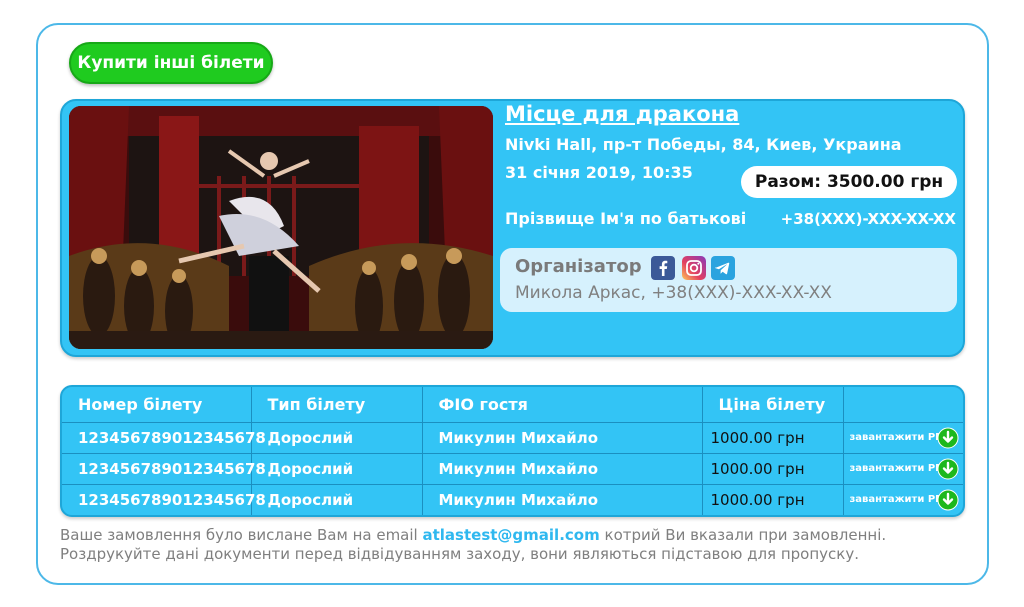  I want to click on telegram-icon, so click(723, 268).